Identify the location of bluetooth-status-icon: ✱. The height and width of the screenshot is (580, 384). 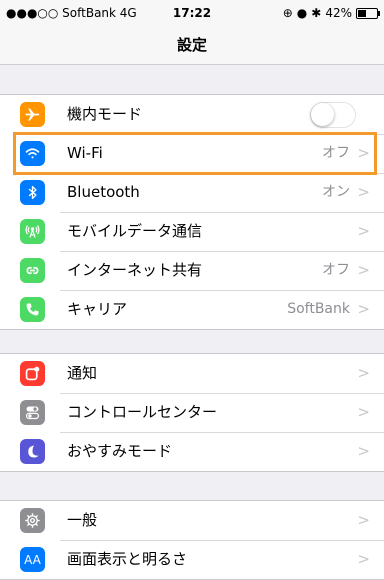
(316, 13).